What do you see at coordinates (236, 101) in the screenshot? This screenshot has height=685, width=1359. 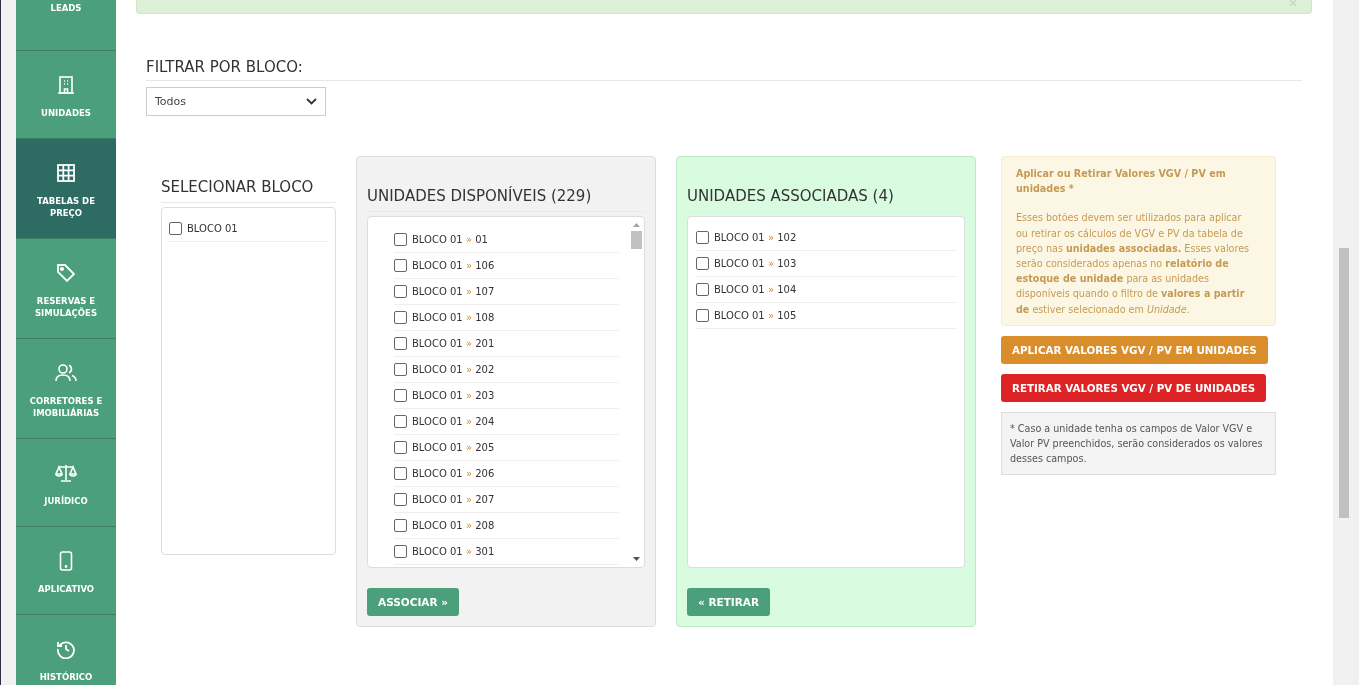 I see `block-filter-dropdown: Todos` at bounding box center [236, 101].